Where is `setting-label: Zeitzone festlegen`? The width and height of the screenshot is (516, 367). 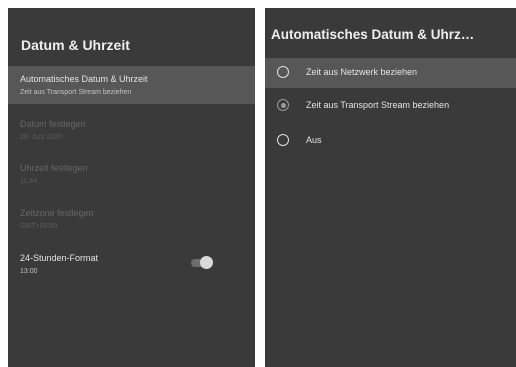 setting-label: Zeitzone festlegen is located at coordinates (57, 213).